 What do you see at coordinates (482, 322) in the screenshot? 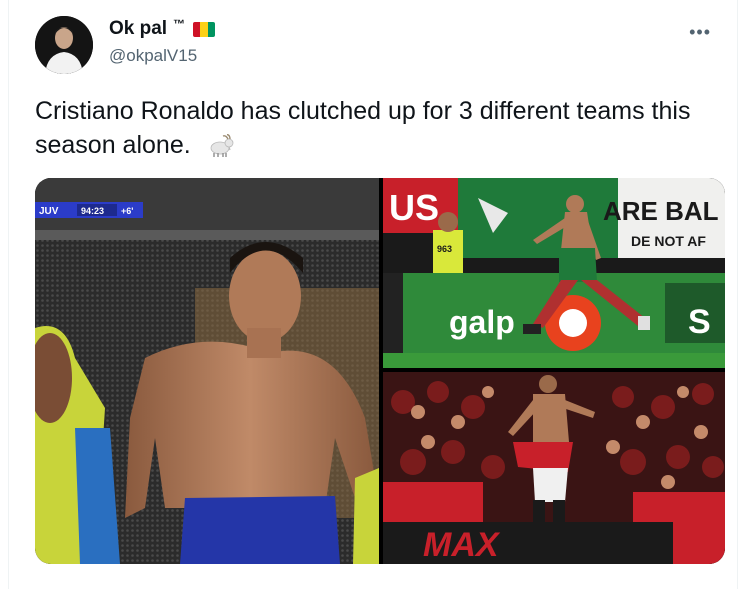
I see `ad-board-text: galp` at bounding box center [482, 322].